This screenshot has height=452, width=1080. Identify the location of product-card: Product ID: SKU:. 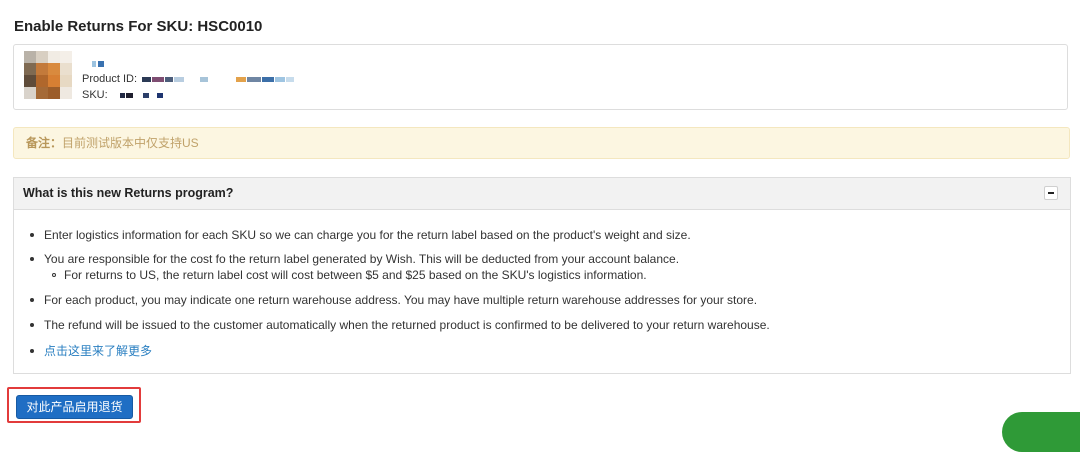
(540, 77).